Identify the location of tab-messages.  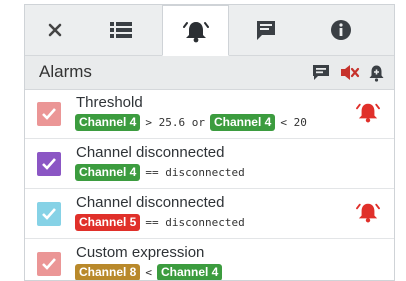
(266, 30).